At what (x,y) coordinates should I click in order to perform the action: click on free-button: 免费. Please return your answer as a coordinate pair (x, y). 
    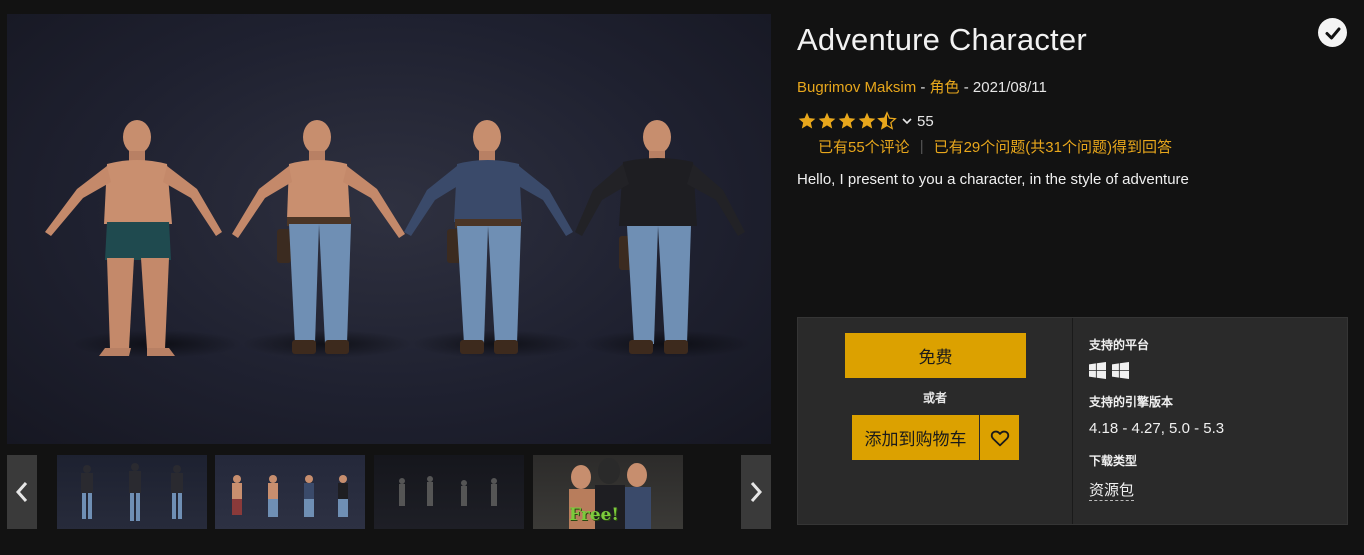
    Looking at the image, I should click on (935, 355).